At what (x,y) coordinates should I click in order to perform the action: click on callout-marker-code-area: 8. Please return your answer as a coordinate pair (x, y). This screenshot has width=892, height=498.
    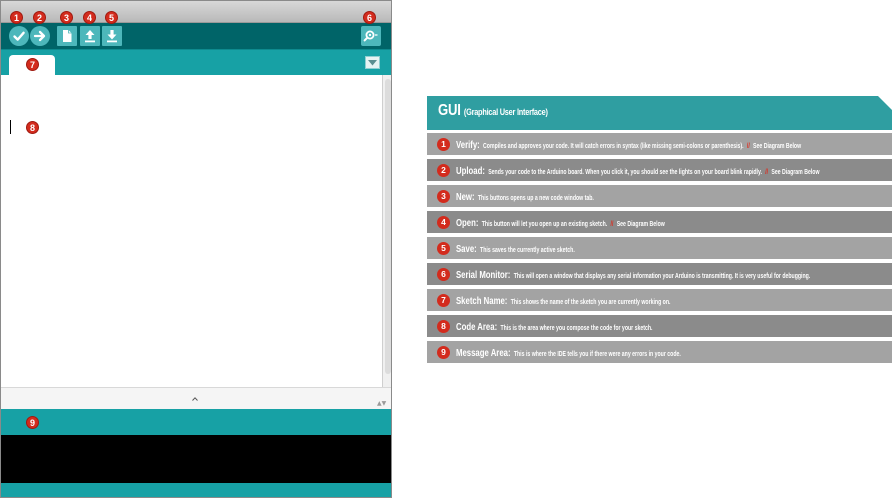
    Looking at the image, I should click on (32, 127).